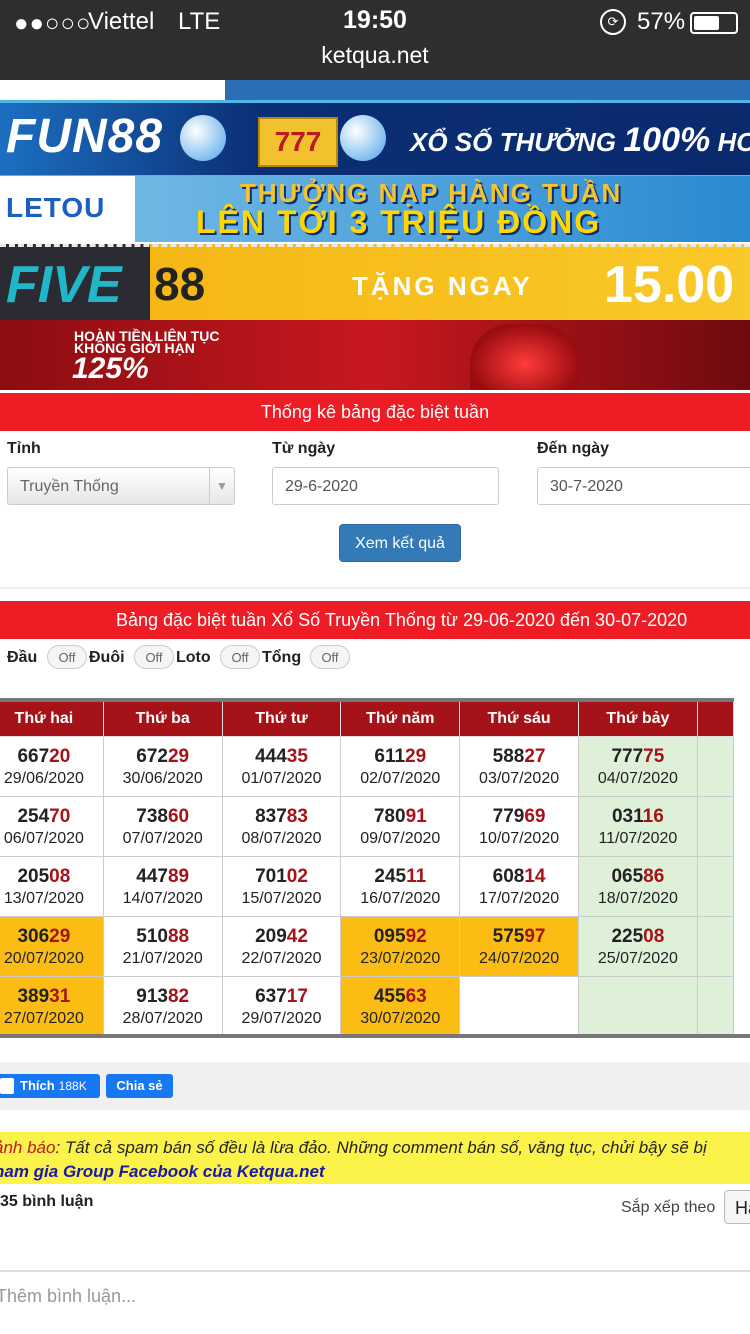 The width and height of the screenshot is (750, 1334). I want to click on banner-five88: FIVE 88 TẶNG NGAY 15.00, so click(375, 283).